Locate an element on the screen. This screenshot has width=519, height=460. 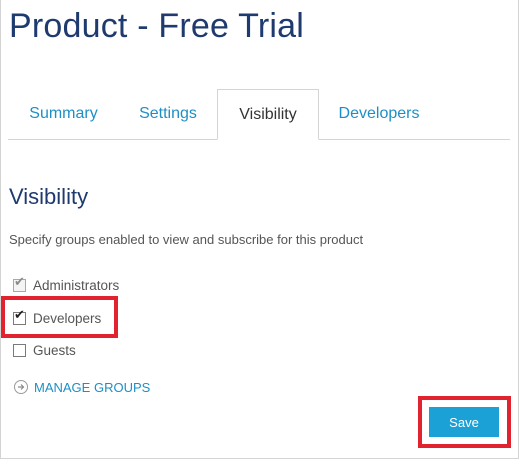
manage-groups-label: MANAGE GROUPS is located at coordinates (92, 387).